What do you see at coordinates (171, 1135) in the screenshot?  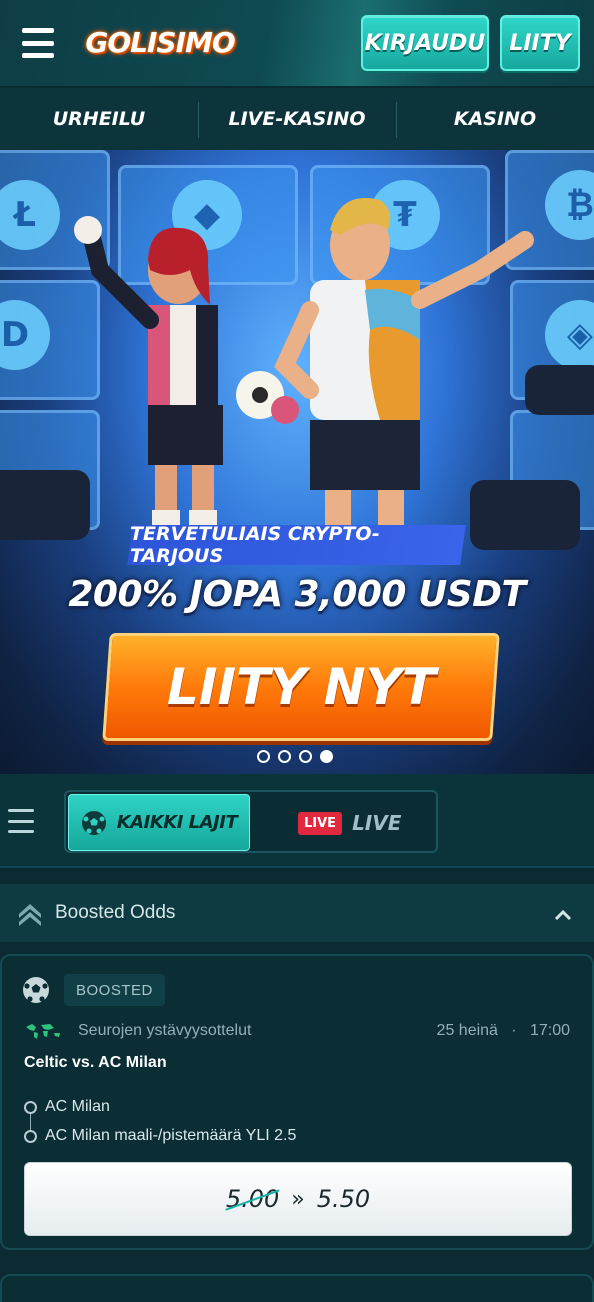 I see `selection-label: AC Milan maali-/pistemäärä YLI 2.5` at bounding box center [171, 1135].